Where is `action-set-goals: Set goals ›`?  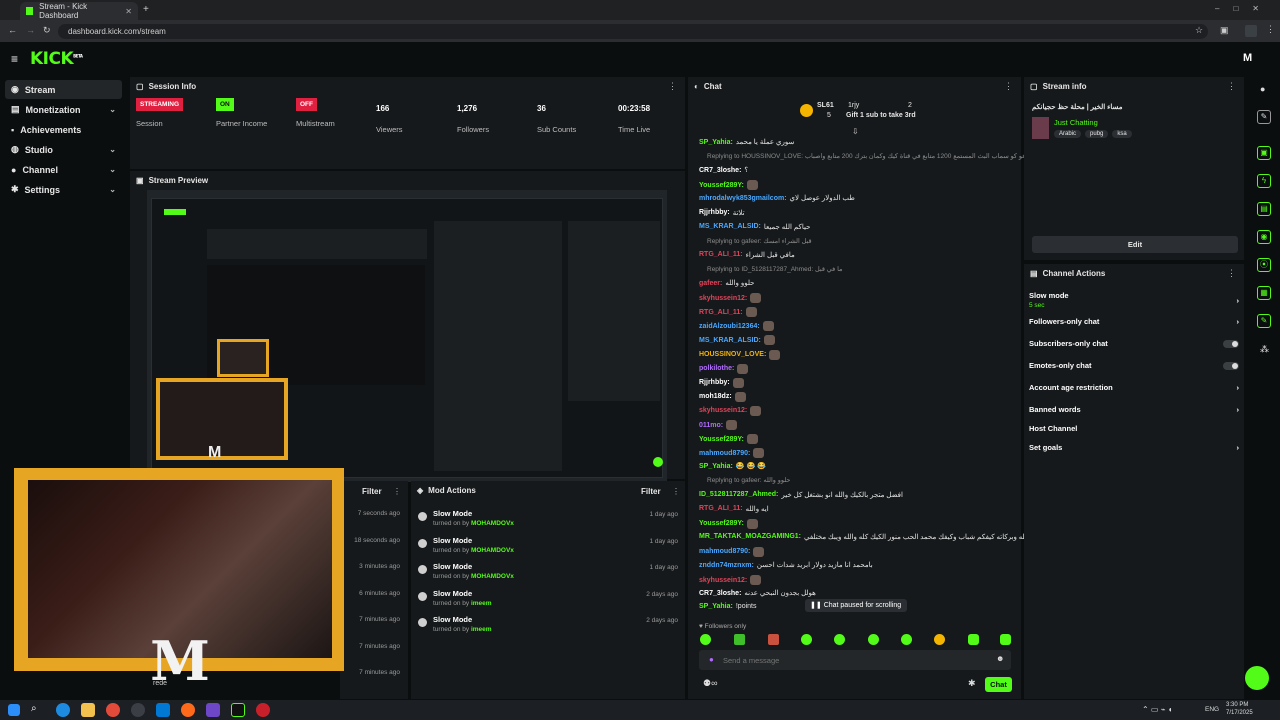
action-set-goals: Set goals › is located at coordinates (1134, 447).